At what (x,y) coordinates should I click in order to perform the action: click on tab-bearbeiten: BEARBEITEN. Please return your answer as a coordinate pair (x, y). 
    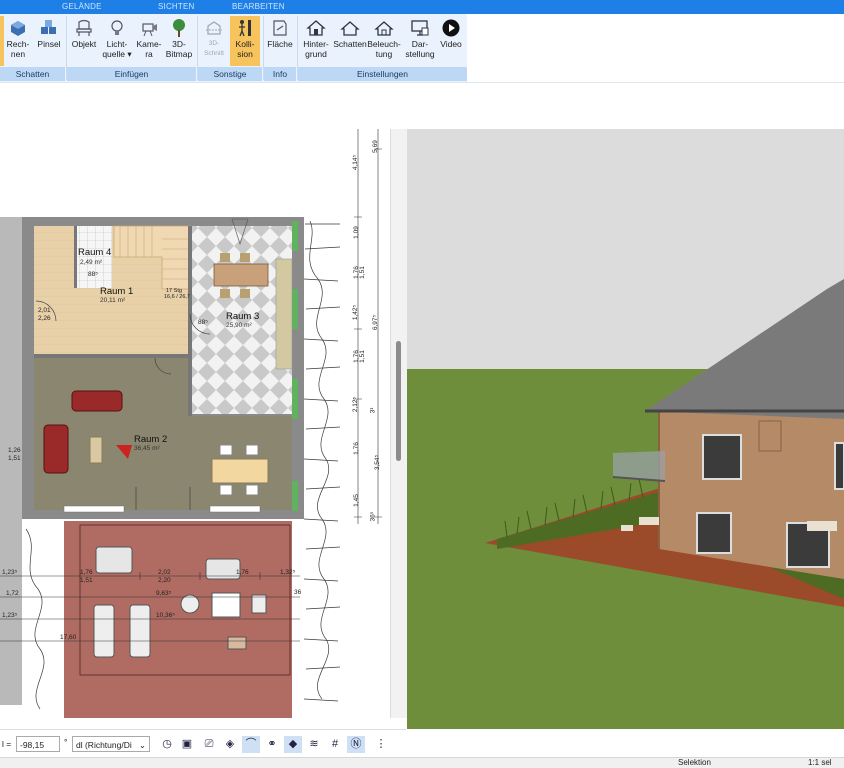
    Looking at the image, I should click on (258, 6).